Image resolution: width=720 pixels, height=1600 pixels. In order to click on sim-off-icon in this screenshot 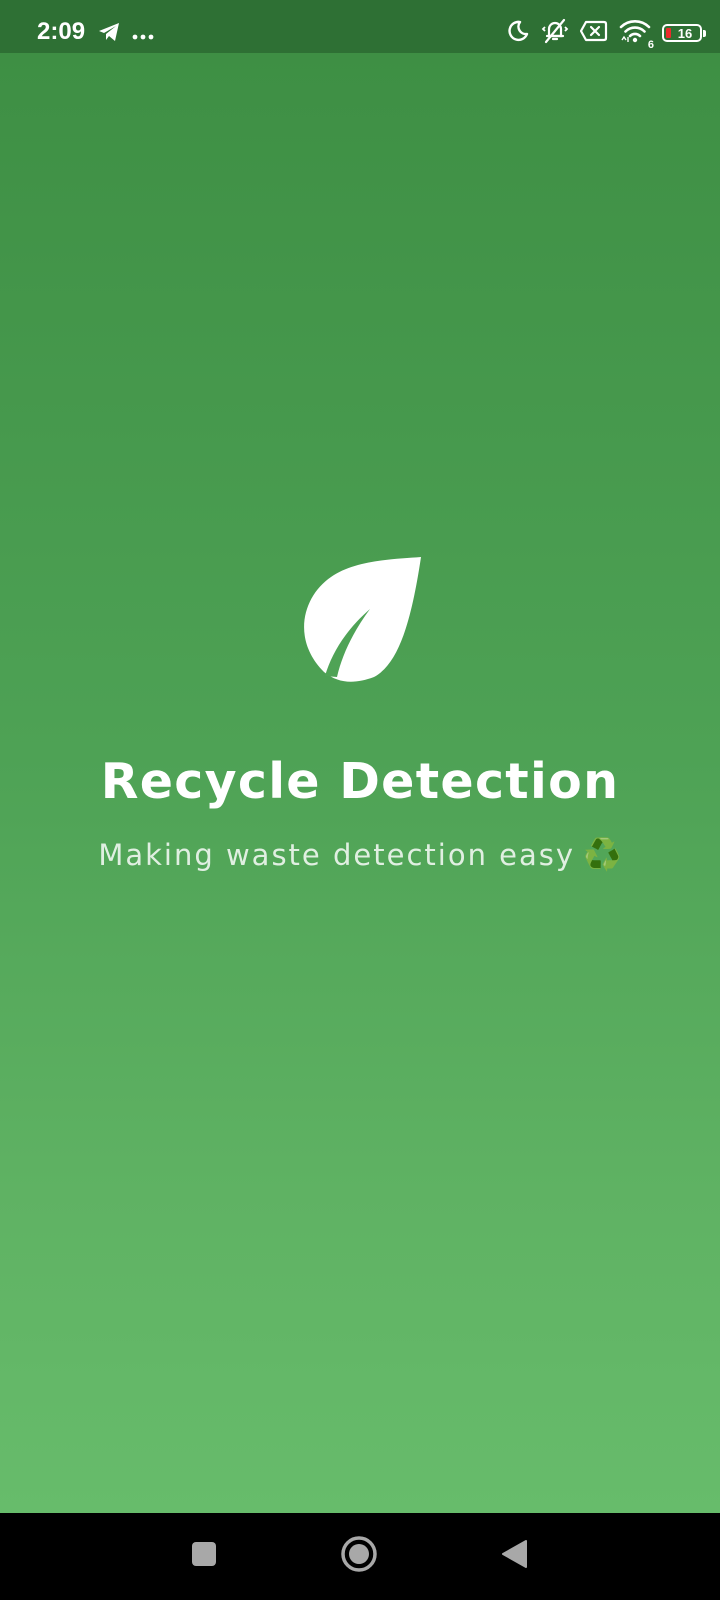, I will do `click(593, 33)`.